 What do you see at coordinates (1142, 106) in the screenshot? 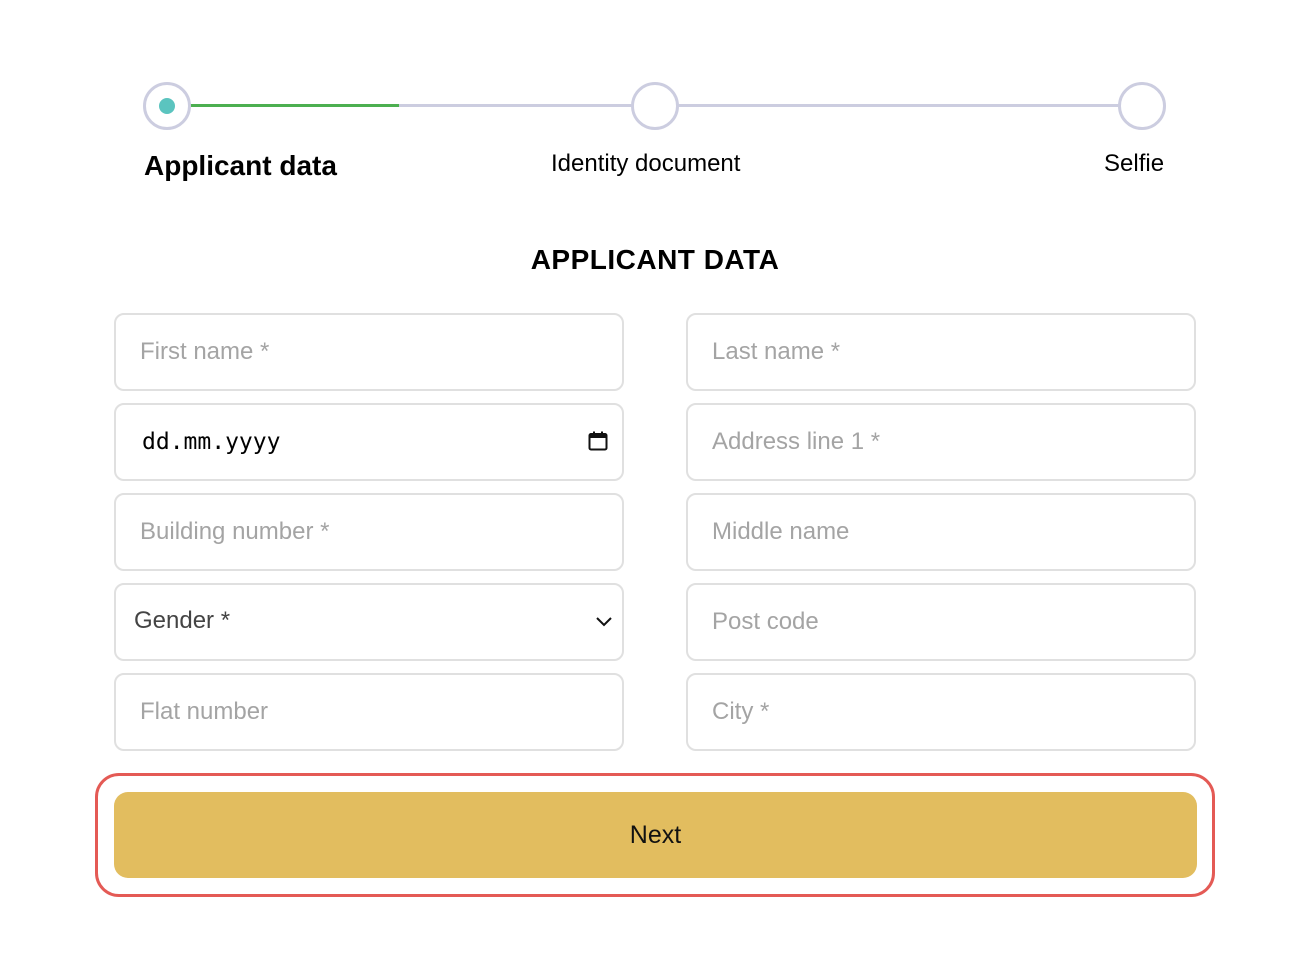
I see `step-3-circle` at bounding box center [1142, 106].